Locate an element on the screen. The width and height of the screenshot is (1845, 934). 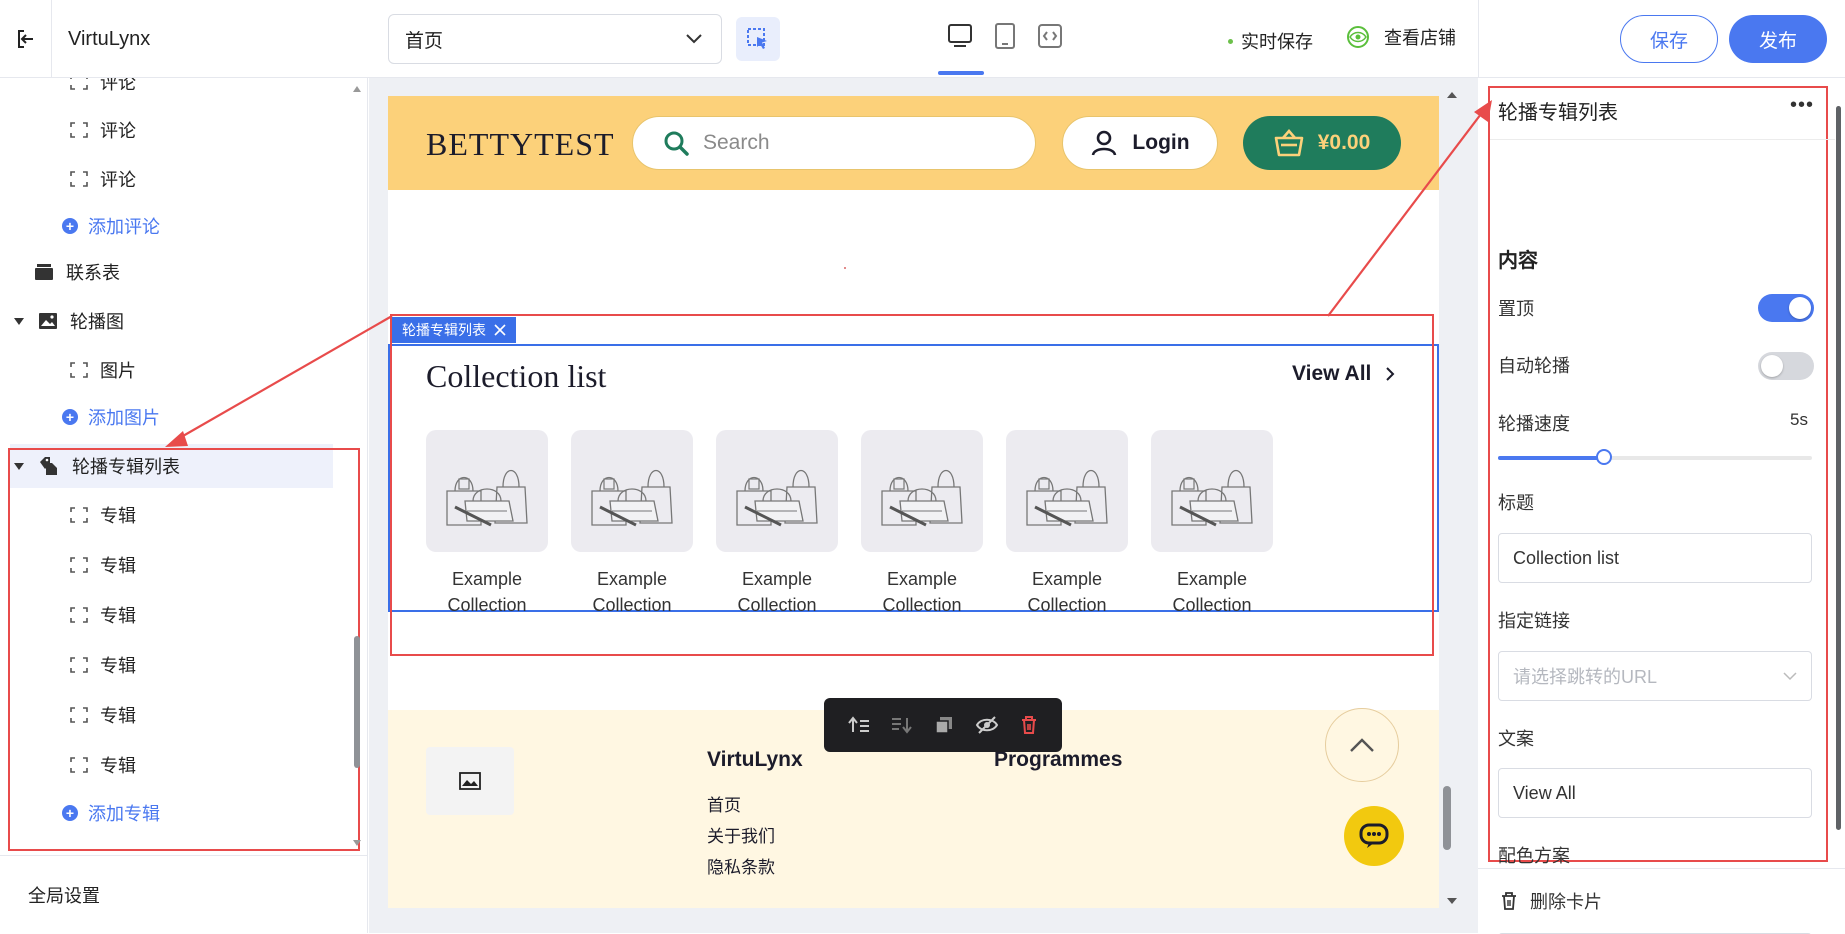
status-dot is located at coordinates (1230, 41).